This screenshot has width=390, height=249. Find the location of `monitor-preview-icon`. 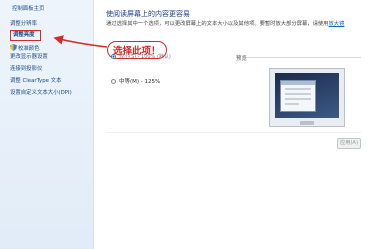

monitor-preview-icon is located at coordinates (307, 97).